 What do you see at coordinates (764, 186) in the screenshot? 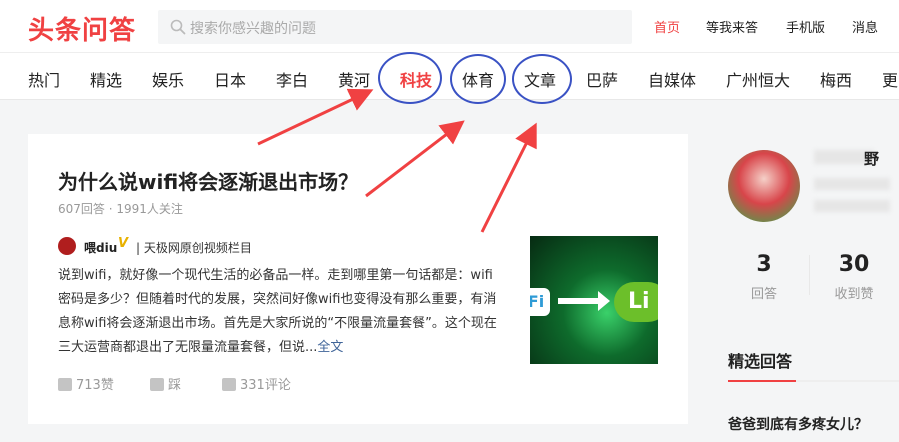
I see `profile-avatar` at bounding box center [764, 186].